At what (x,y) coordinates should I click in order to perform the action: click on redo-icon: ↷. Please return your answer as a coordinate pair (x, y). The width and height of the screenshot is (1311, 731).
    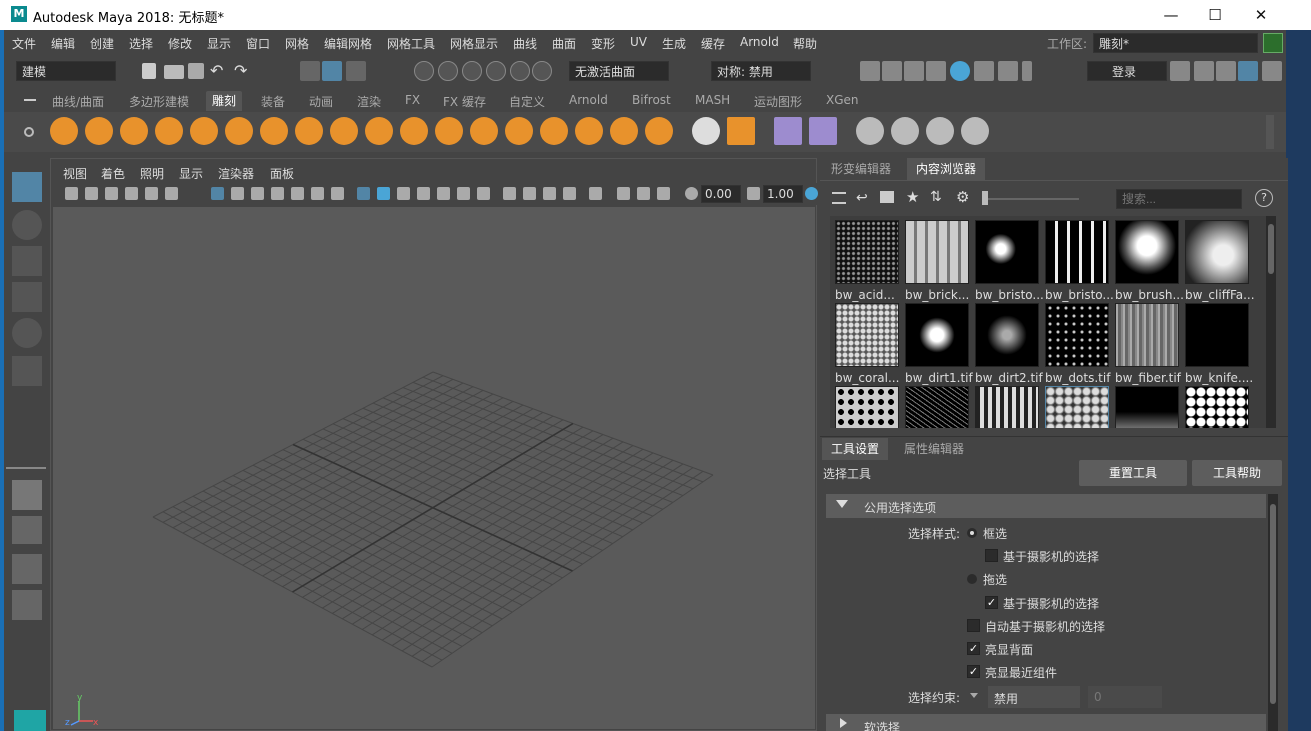
    Looking at the image, I should click on (244, 71).